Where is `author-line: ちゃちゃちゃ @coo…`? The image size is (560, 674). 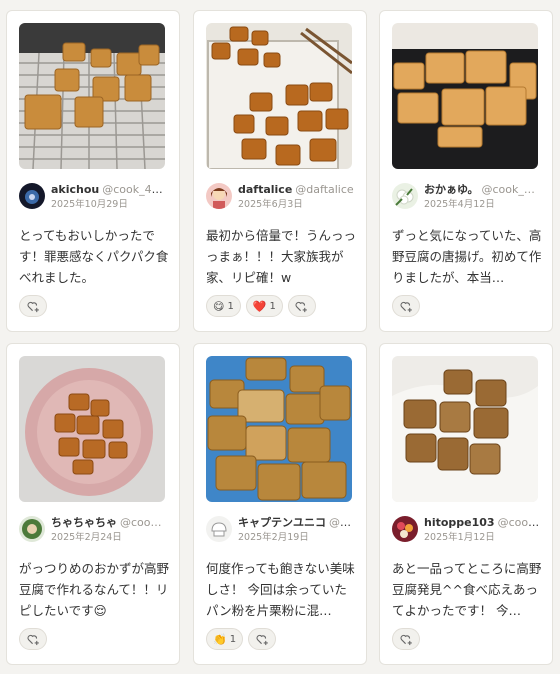 author-line: ちゃちゃちゃ @coo… is located at coordinates (110, 523).